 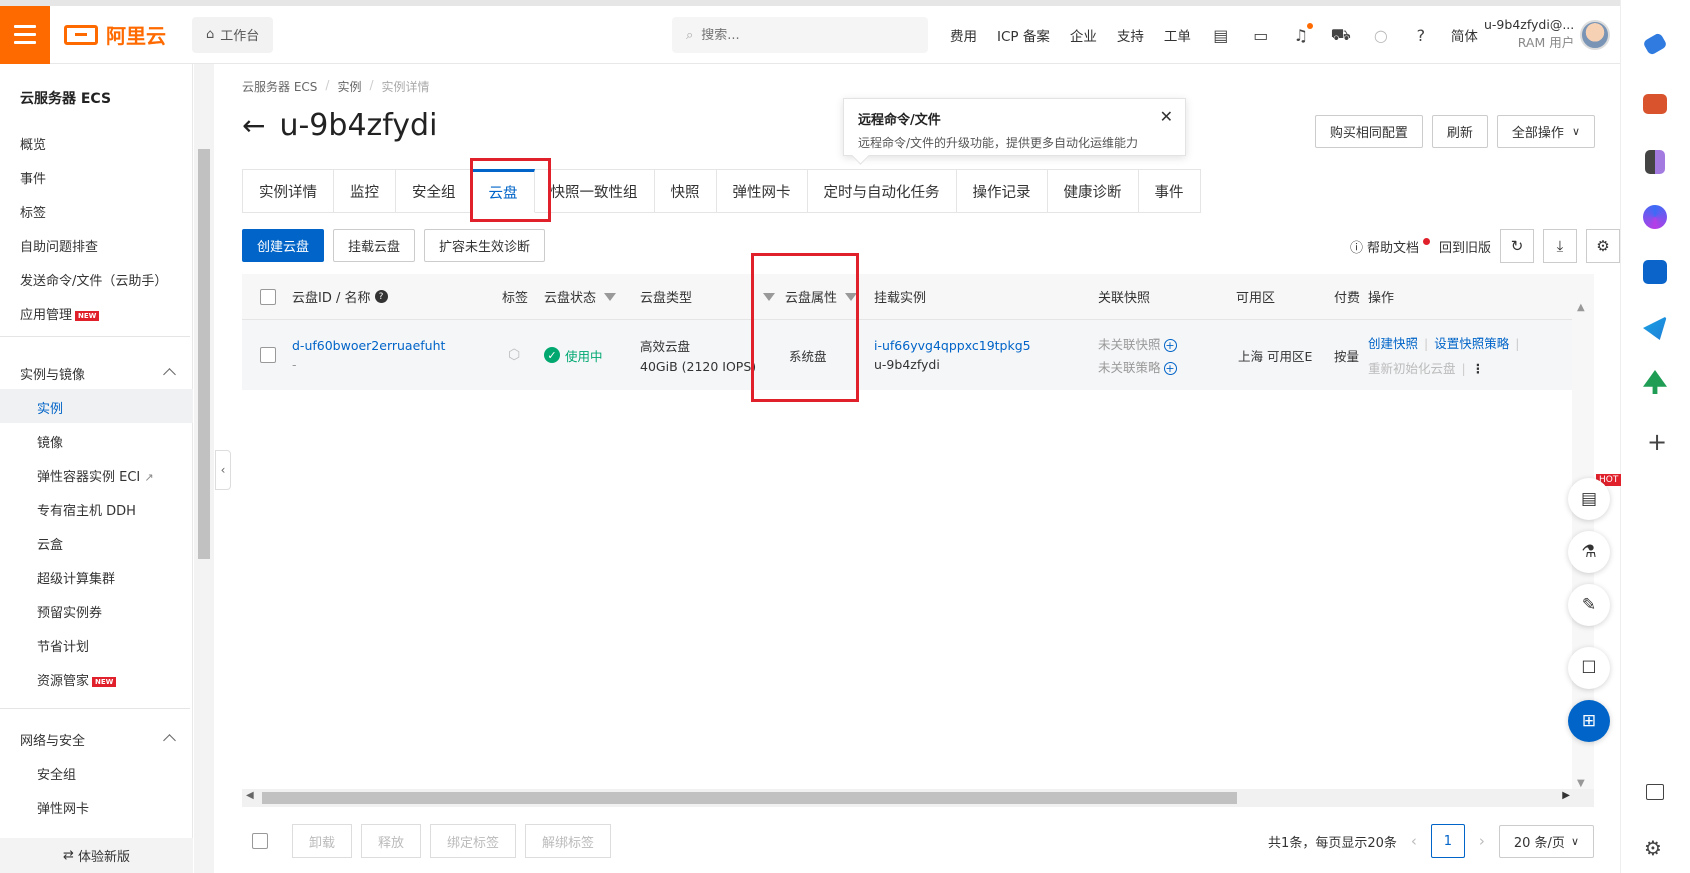 I want to click on help-icon: ?, so click(x=1421, y=35).